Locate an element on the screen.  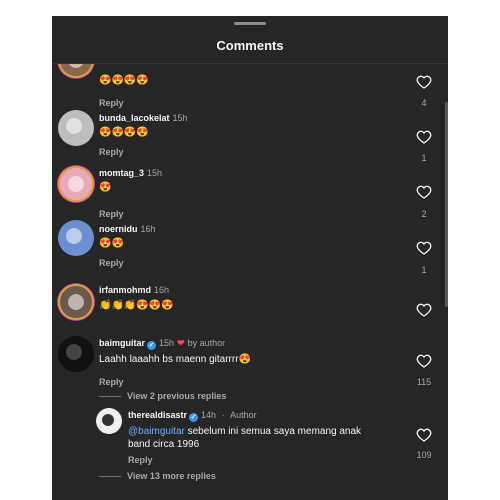
like-count: 2 is located at coordinates (424, 214).